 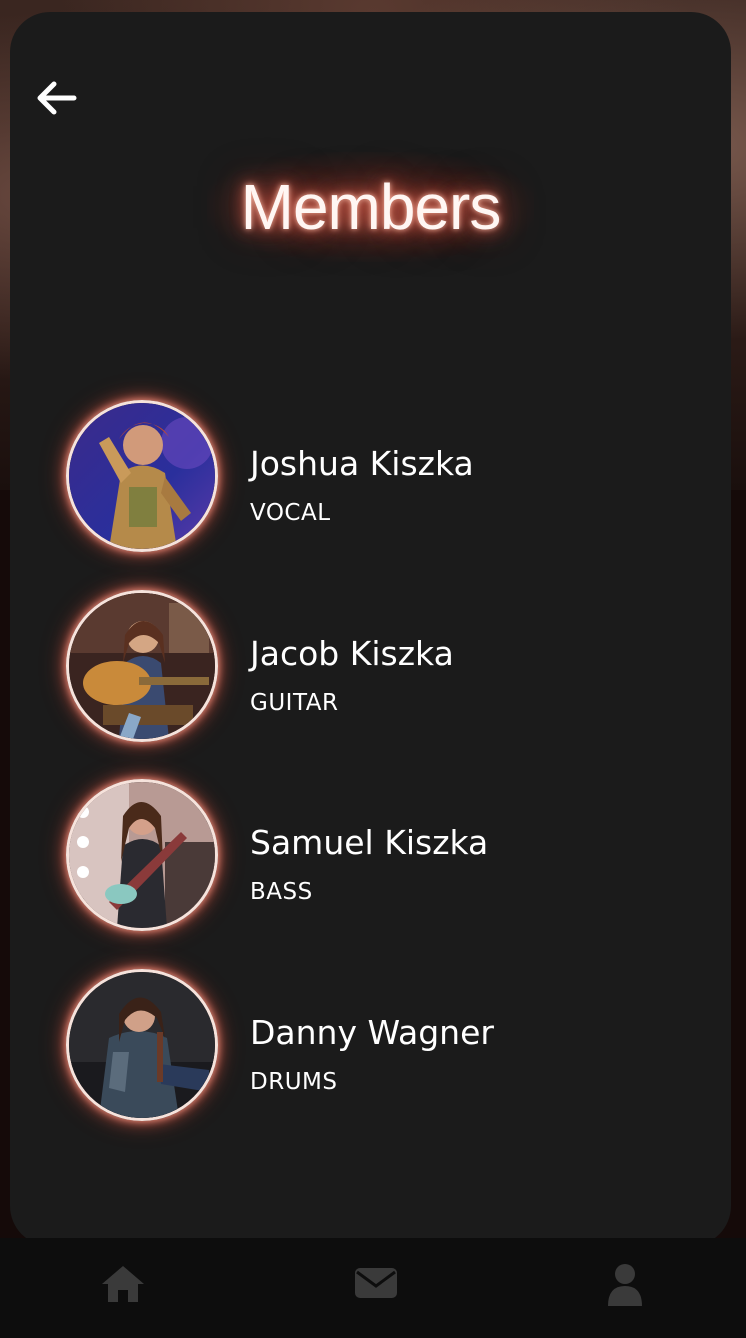 I want to click on member-role: GUITAR, so click(x=294, y=702).